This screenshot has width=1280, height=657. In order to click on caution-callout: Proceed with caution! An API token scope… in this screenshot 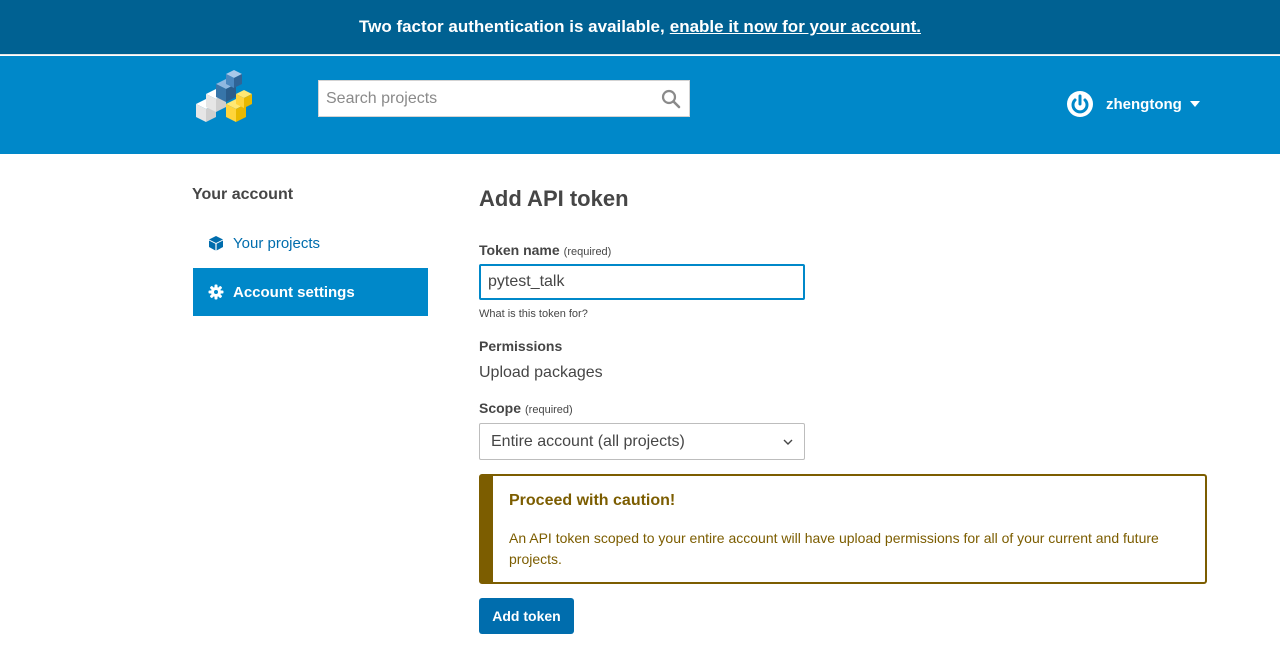, I will do `click(843, 529)`.